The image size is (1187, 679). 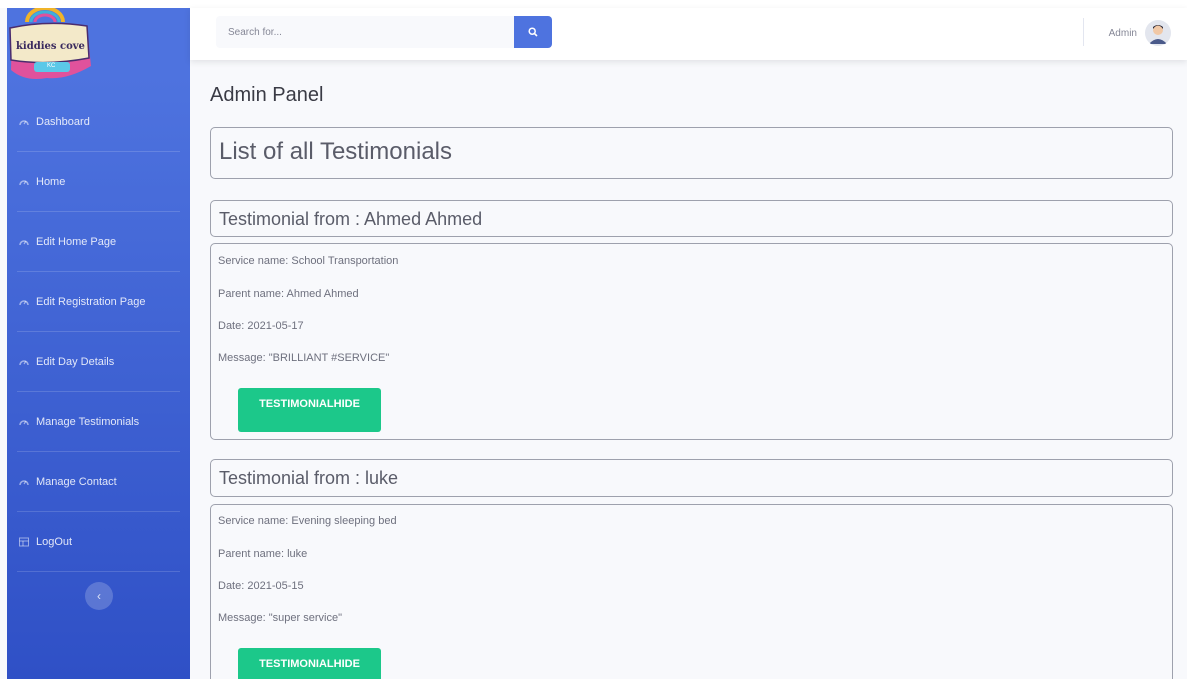 I want to click on sidebar-toggle-button: ‹, so click(x=99, y=596).